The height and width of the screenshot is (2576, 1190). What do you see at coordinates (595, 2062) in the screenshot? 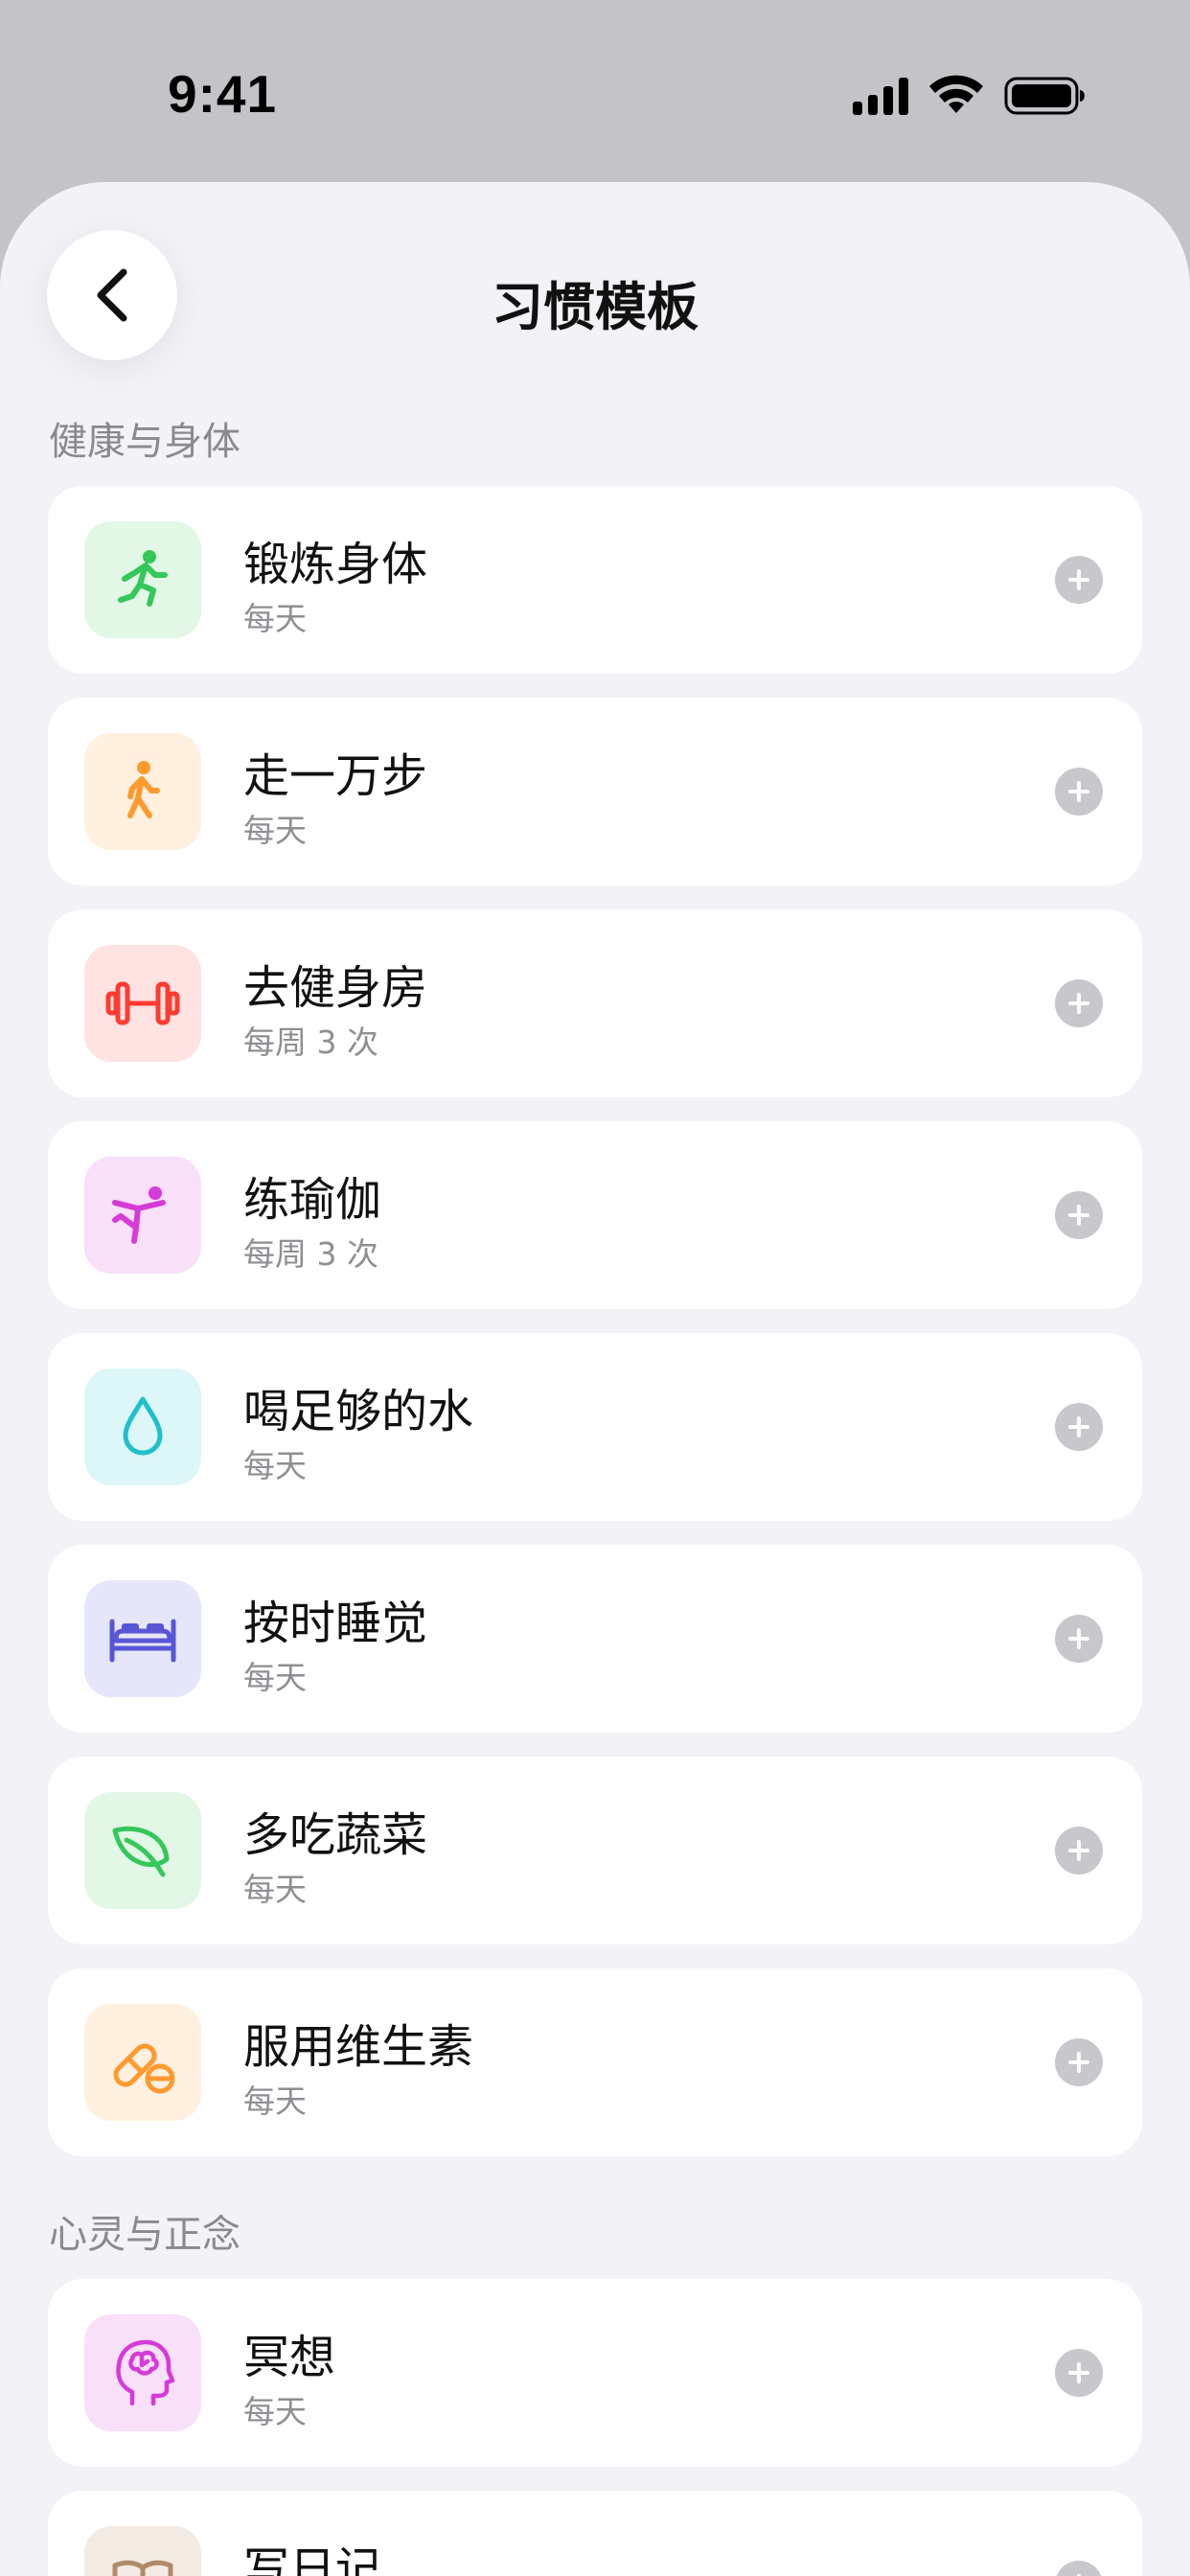
I see `habit-card-vitamins: 服用维生素 每天` at bounding box center [595, 2062].